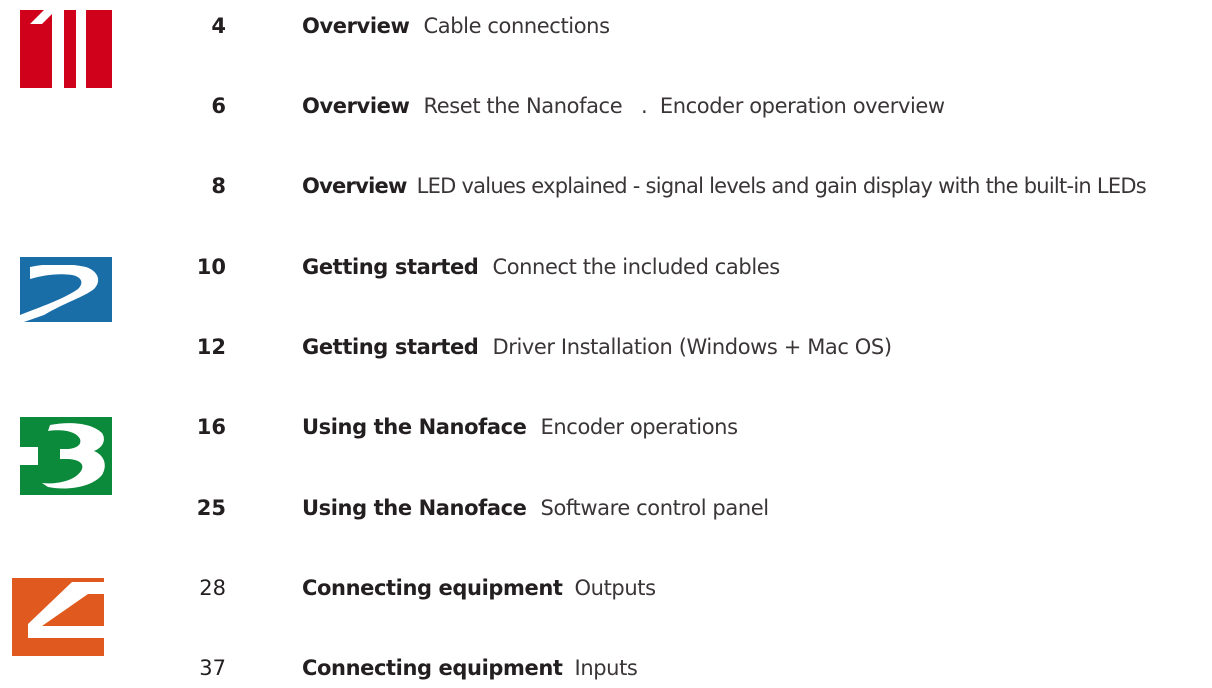  I want to click on toc-entry: 37 Connecting equipment Inputs, so click(606, 668).